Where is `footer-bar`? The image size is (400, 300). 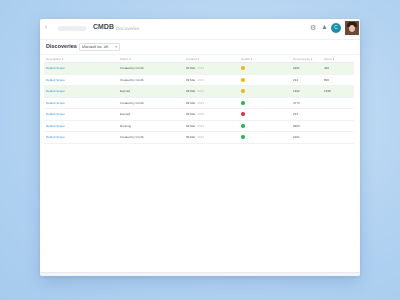 footer-bar is located at coordinates (200, 274).